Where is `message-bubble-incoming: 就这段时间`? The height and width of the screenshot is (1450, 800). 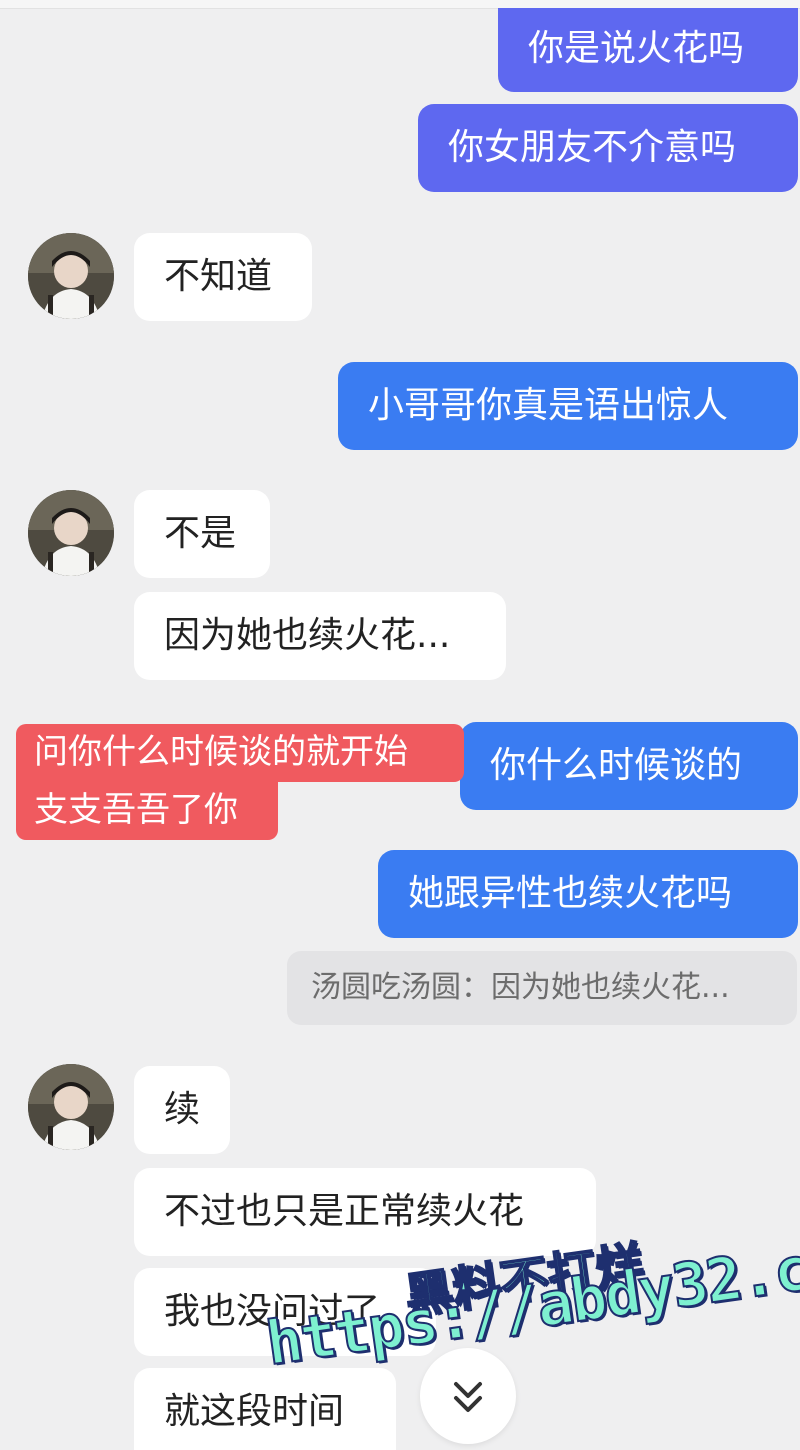
message-bubble-incoming: 就这段时间 is located at coordinates (265, 1409).